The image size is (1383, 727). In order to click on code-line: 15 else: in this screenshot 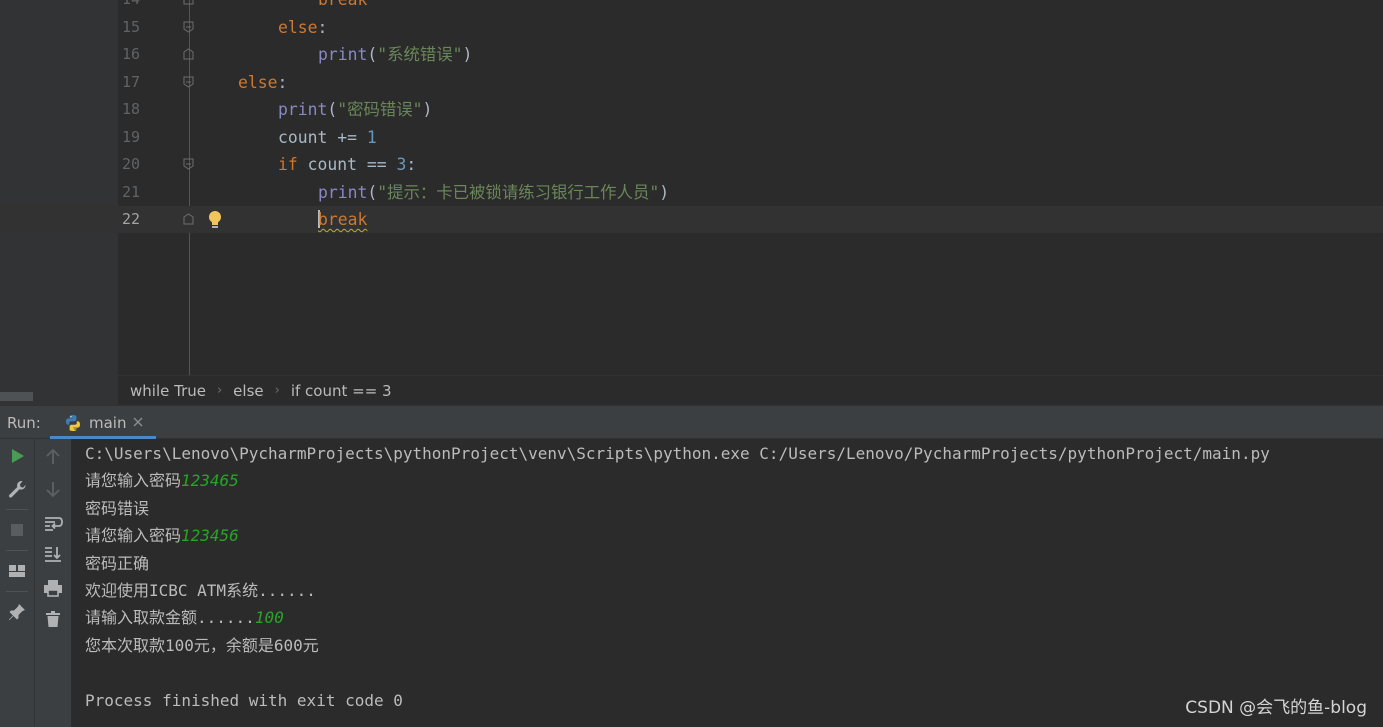, I will do `click(691, 27)`.